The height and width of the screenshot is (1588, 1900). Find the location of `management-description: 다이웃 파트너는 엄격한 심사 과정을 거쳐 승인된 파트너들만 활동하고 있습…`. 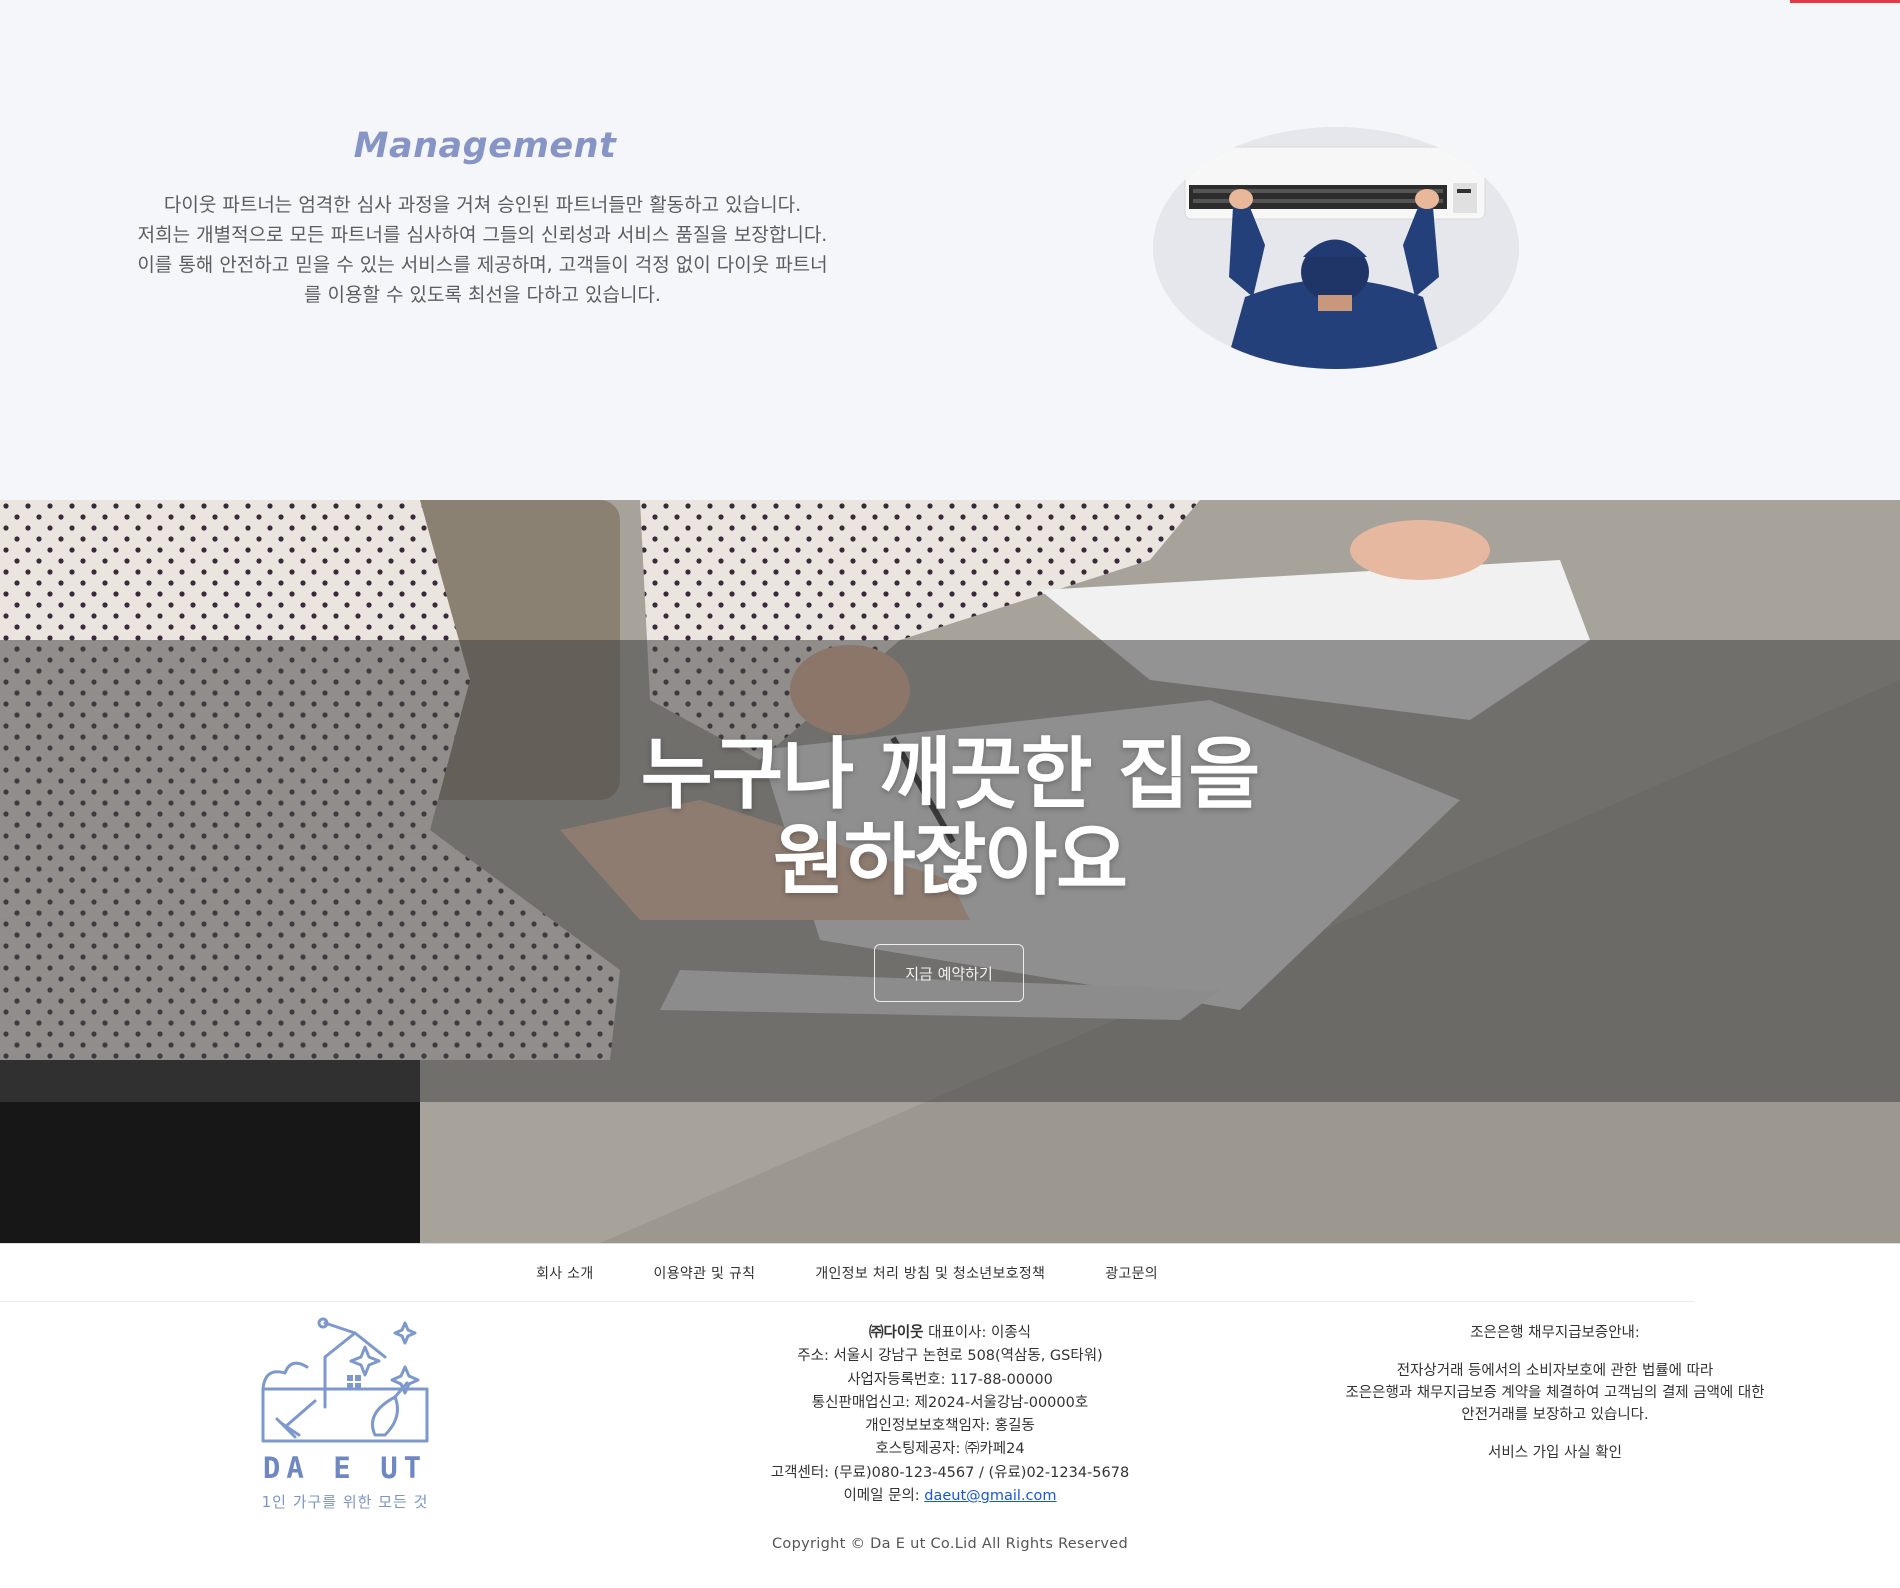

management-description: 다이웃 파트너는 엄격한 심사 과정을 거쳐 승인된 파트너들만 활동하고 있습… is located at coordinates (482, 250).